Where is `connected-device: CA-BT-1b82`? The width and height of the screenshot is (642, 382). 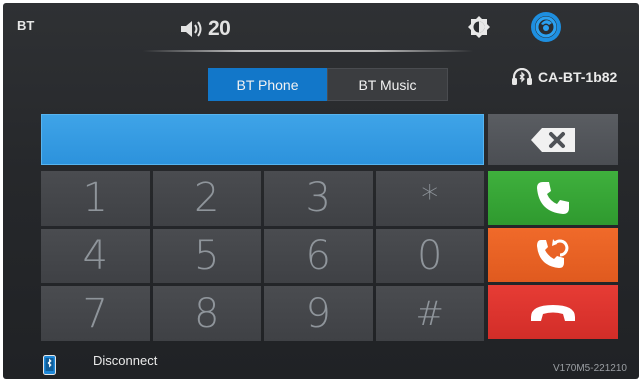 connected-device: CA-BT-1b82 is located at coordinates (564, 77).